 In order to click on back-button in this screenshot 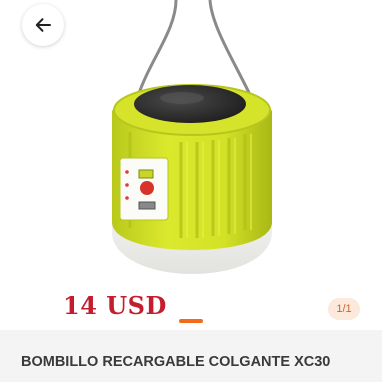, I will do `click(43, 25)`.